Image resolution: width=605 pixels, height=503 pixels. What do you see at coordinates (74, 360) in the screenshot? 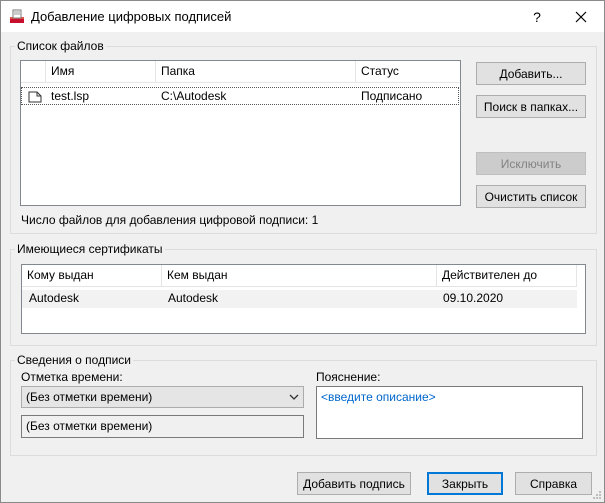
I see `signature-info-group-title: Сведения о подписи` at bounding box center [74, 360].